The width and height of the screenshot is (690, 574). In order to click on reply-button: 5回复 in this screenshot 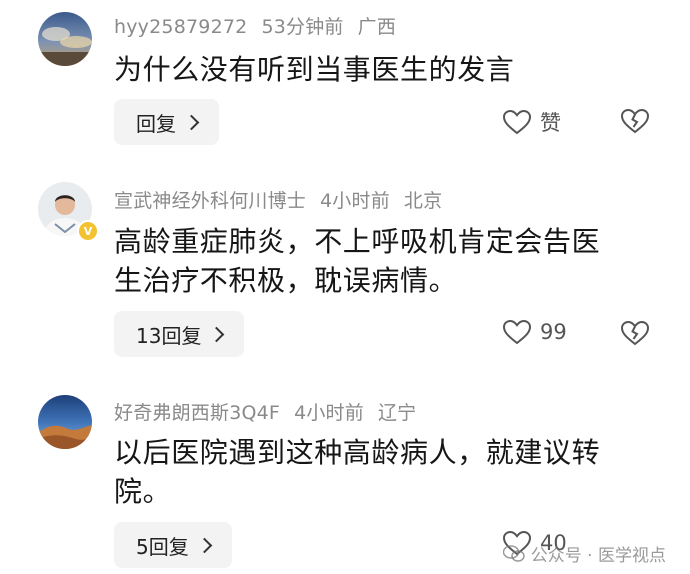, I will do `click(173, 545)`.